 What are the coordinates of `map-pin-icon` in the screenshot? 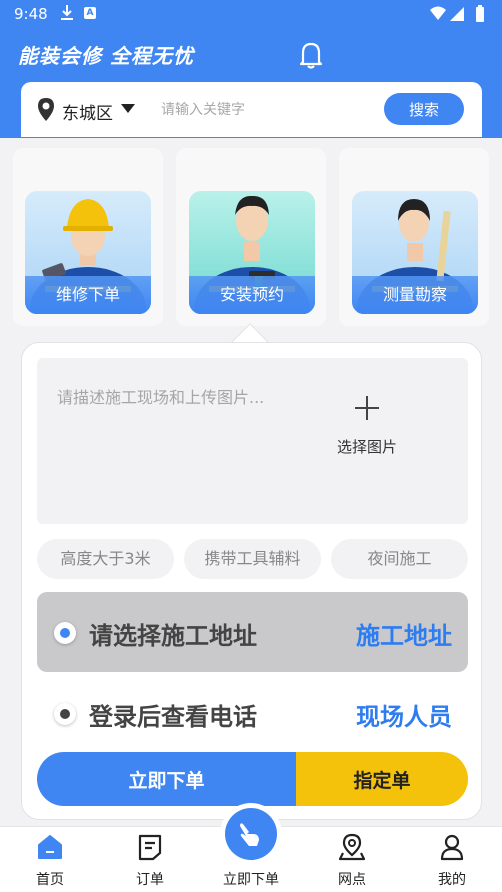 It's located at (352, 847).